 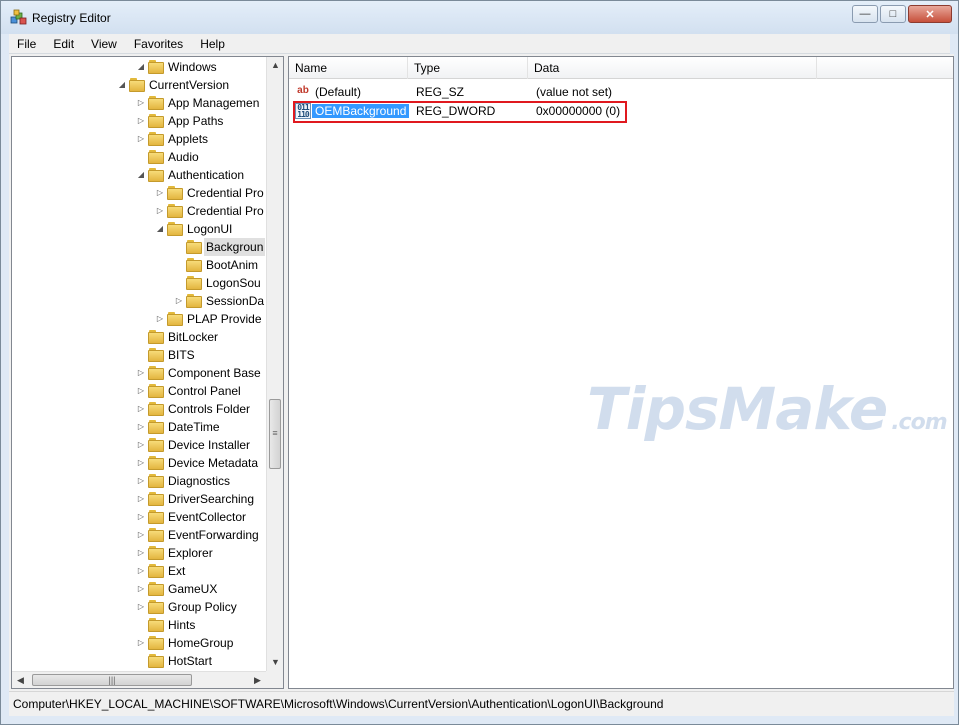 What do you see at coordinates (224, 319) in the screenshot?
I see `tree-item-label: PLAP Provide` at bounding box center [224, 319].